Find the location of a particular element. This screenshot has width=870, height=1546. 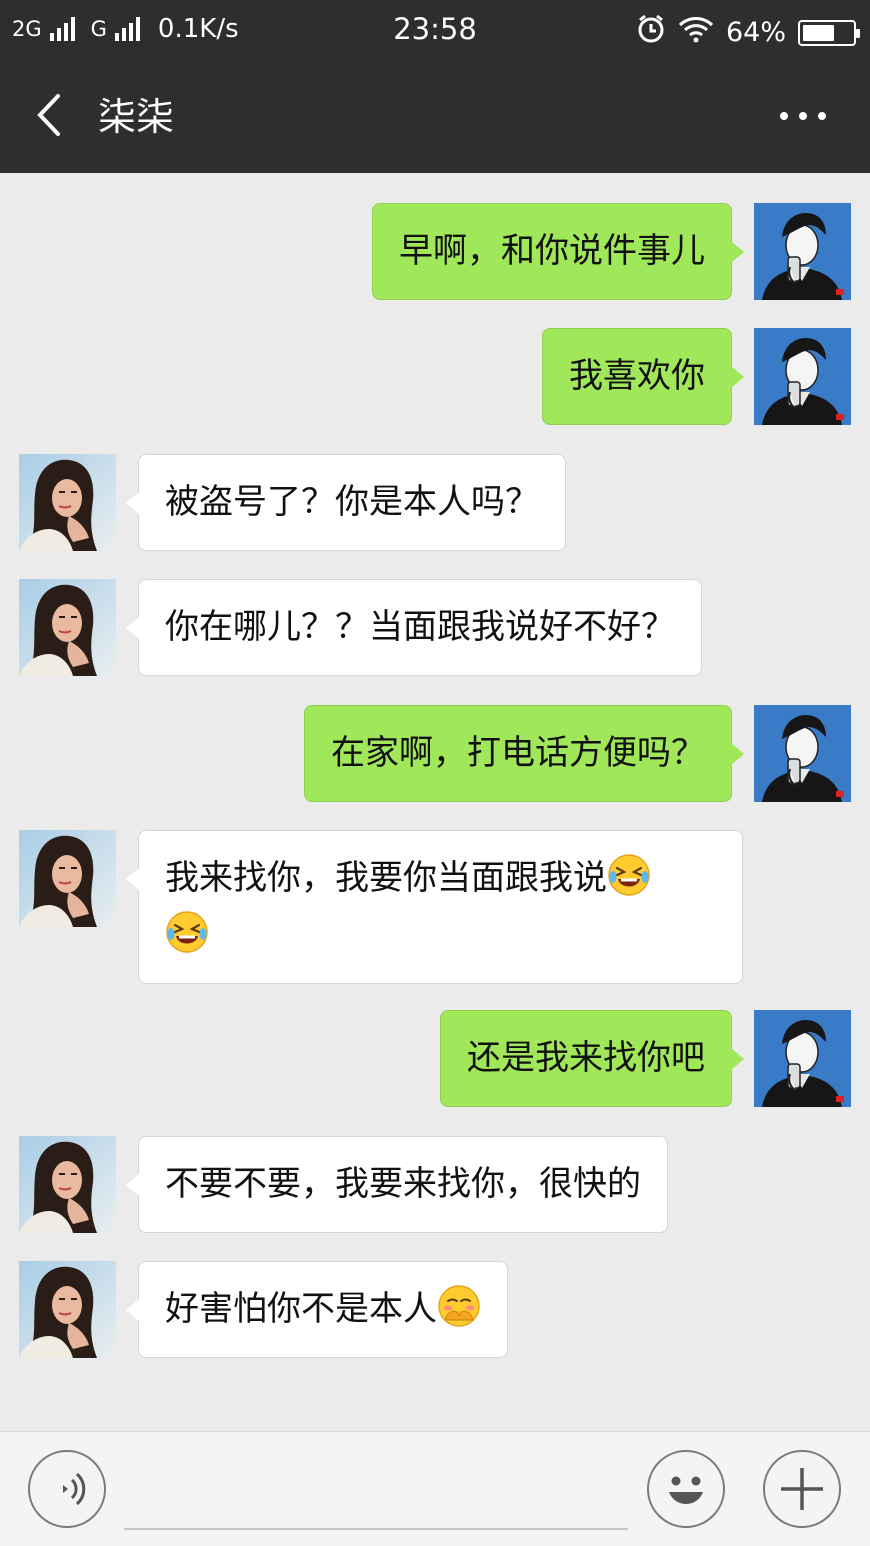

message-bubble-sent: 早啊，和你说件事儿 is located at coordinates (558, 251).